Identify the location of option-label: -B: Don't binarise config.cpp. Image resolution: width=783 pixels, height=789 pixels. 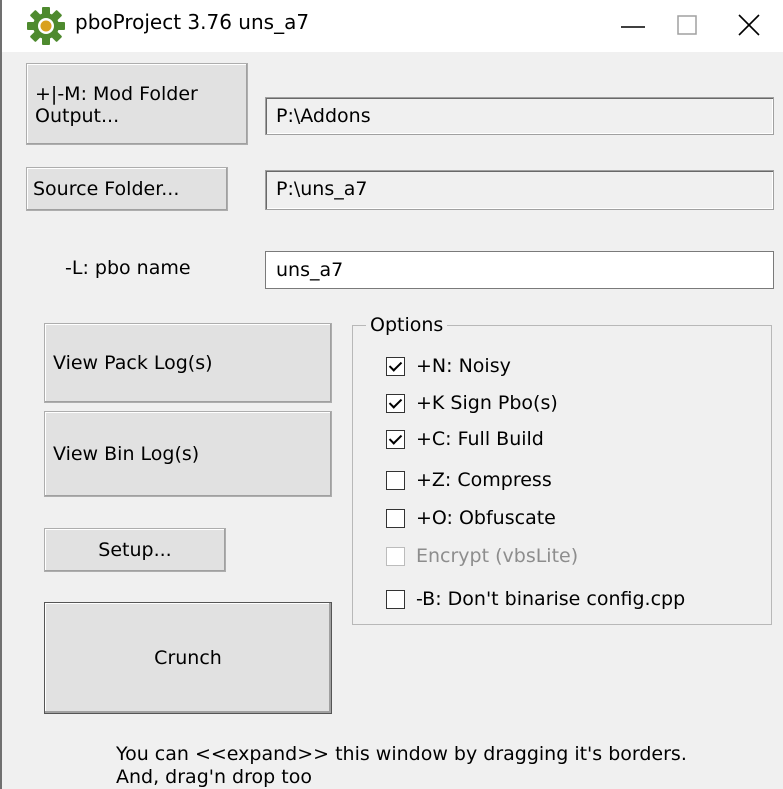
(551, 599).